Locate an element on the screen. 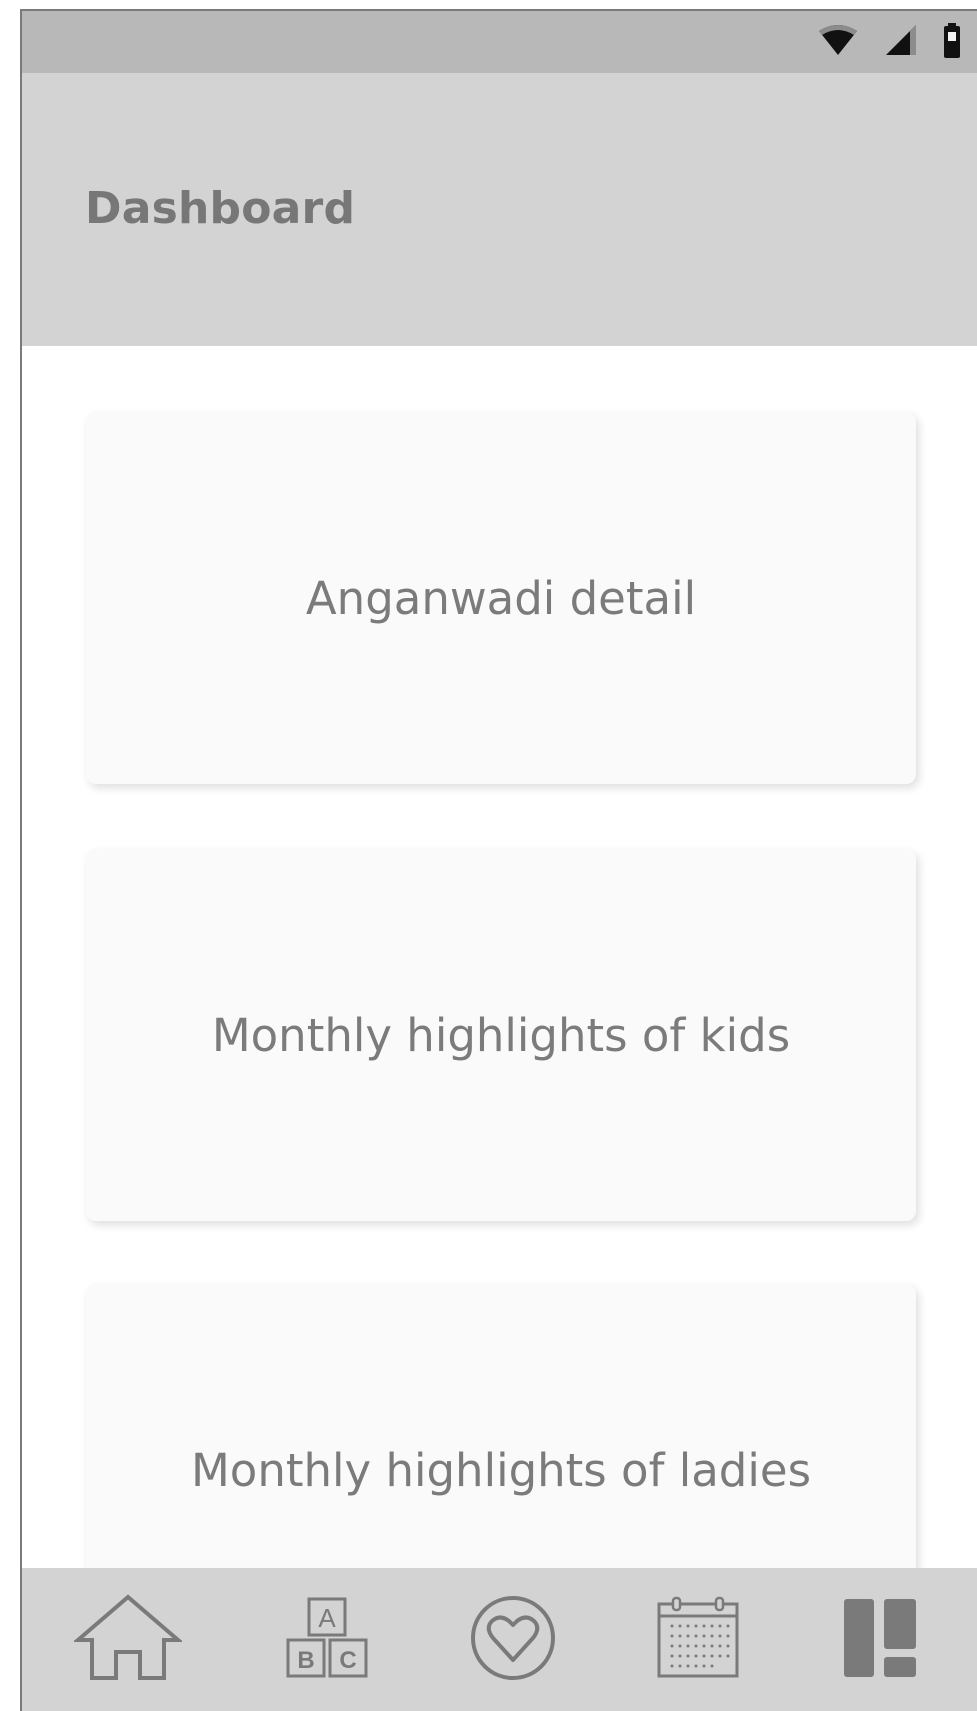 Image resolution: width=977 pixels, height=1711 pixels. nav-health is located at coordinates (513, 1640).